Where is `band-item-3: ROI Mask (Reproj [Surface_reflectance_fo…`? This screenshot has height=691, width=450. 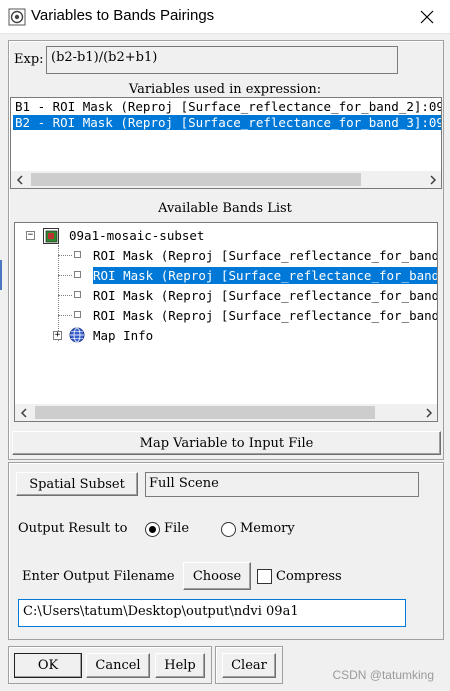
band-item-3: ROI Mask (Reproj [Surface_reflectance_fo… is located at coordinates (265, 295).